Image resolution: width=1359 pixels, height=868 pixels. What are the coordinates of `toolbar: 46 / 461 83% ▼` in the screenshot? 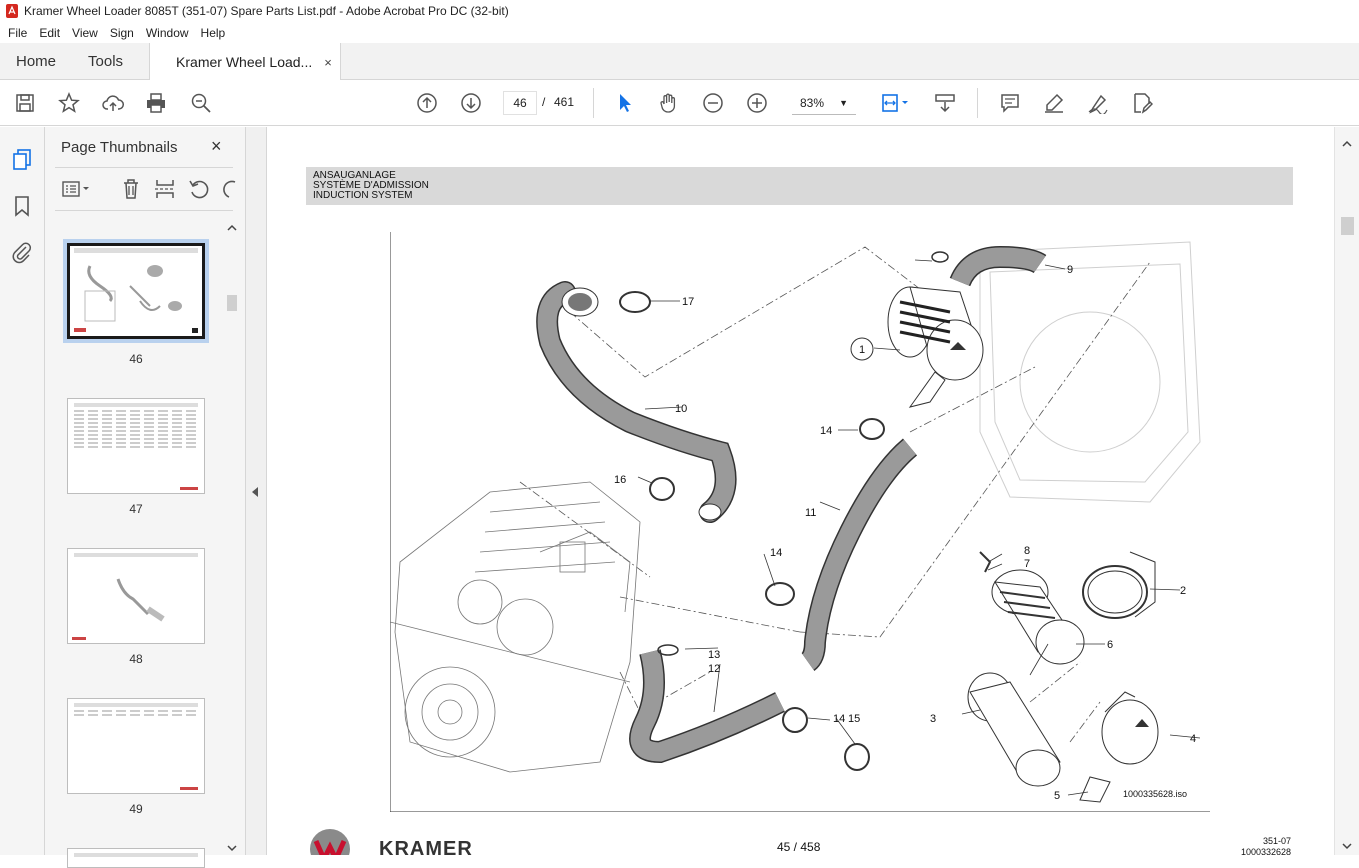 It's located at (679, 103).